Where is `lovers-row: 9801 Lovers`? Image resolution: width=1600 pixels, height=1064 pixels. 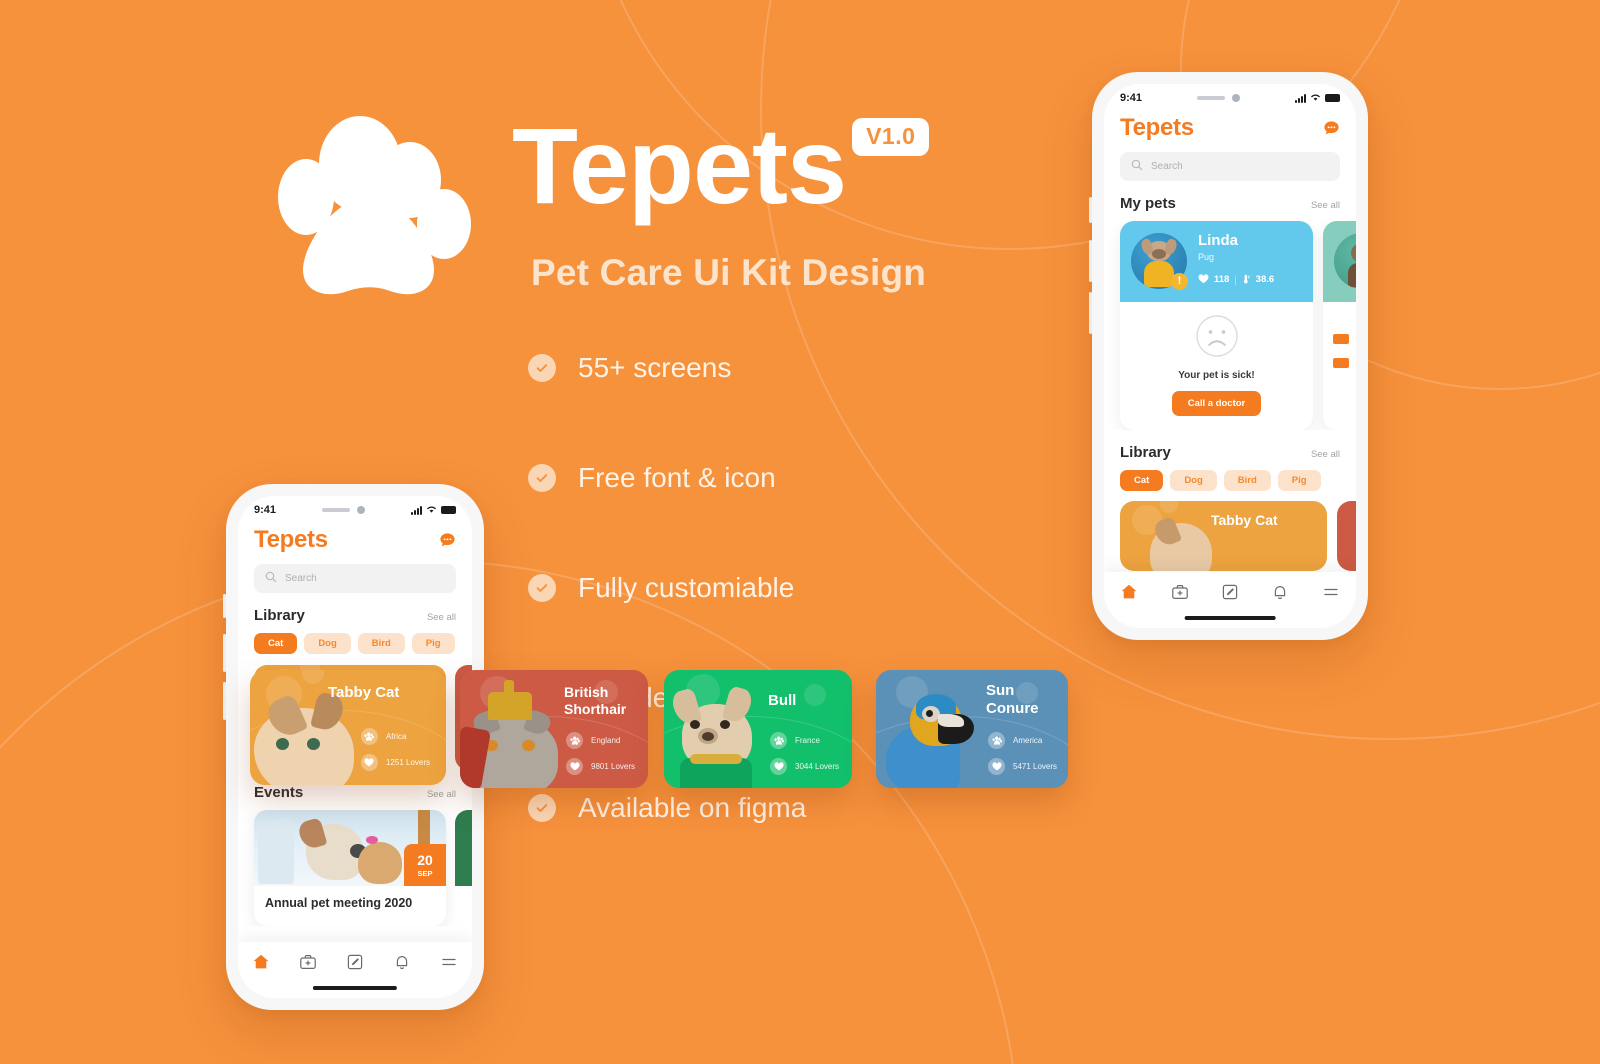
lovers-row: 9801 Lovers is located at coordinates (600, 766).